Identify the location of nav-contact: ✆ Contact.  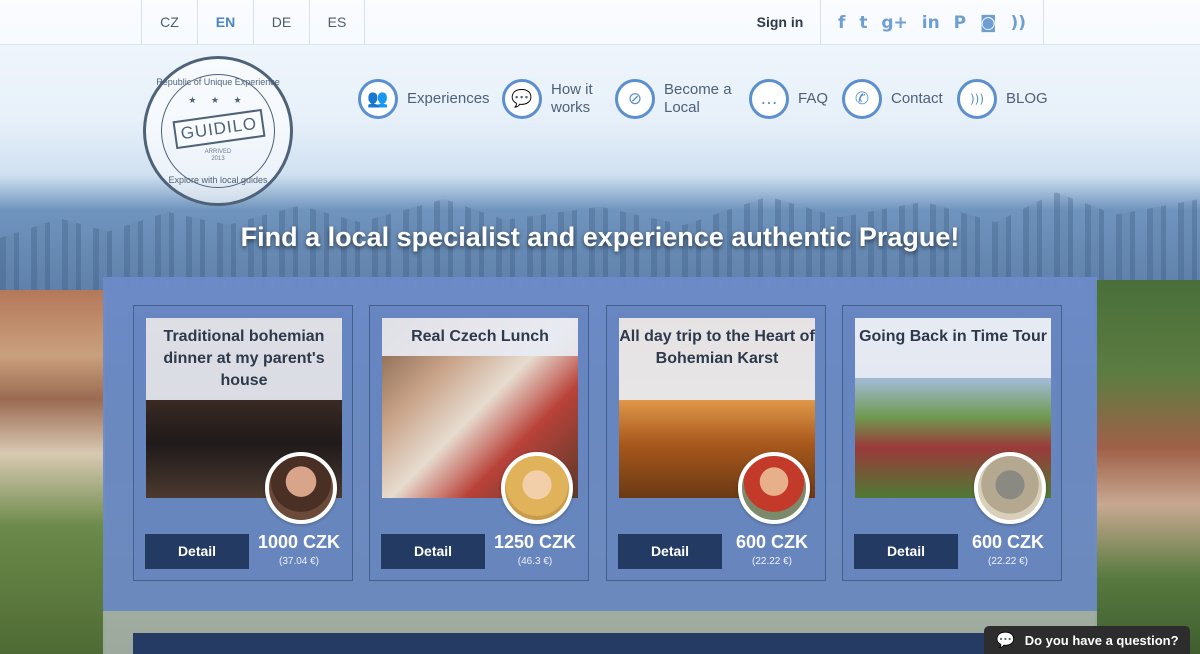
(892, 99).